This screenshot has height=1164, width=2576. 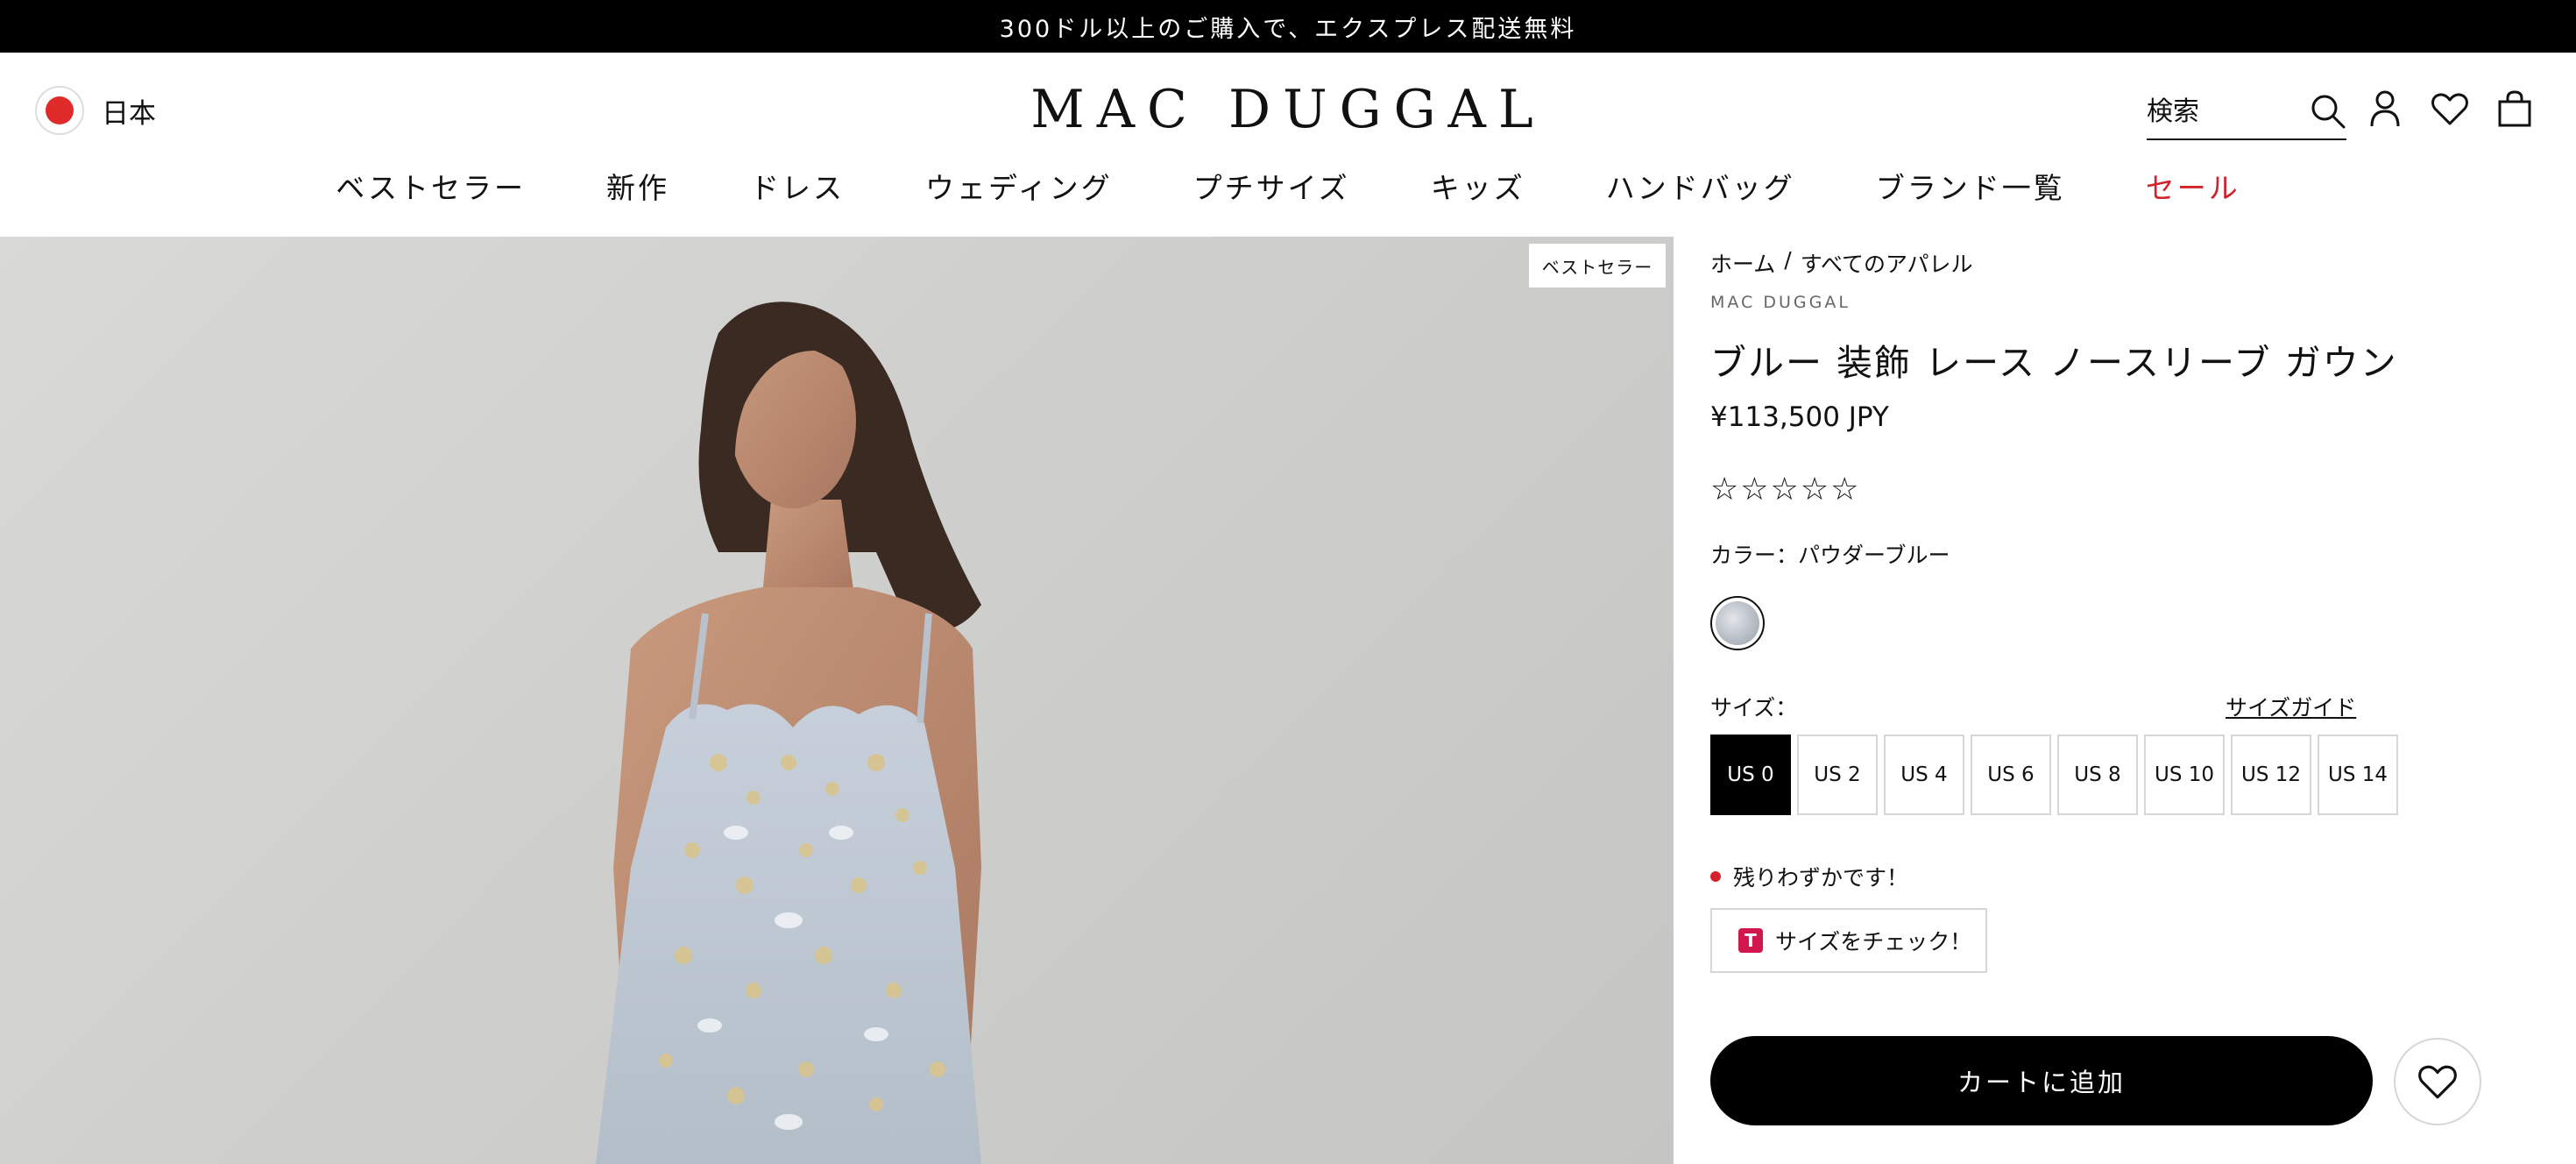 I want to click on size-option: US 14, so click(x=2358, y=775).